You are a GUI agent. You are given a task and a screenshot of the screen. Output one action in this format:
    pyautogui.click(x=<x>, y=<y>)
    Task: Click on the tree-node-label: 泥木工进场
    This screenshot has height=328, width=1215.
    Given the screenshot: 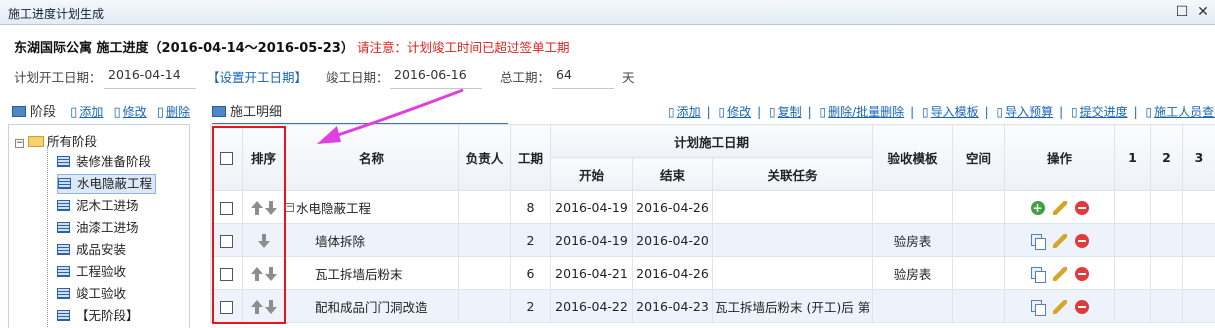 What is the action you would take?
    pyautogui.click(x=107, y=205)
    